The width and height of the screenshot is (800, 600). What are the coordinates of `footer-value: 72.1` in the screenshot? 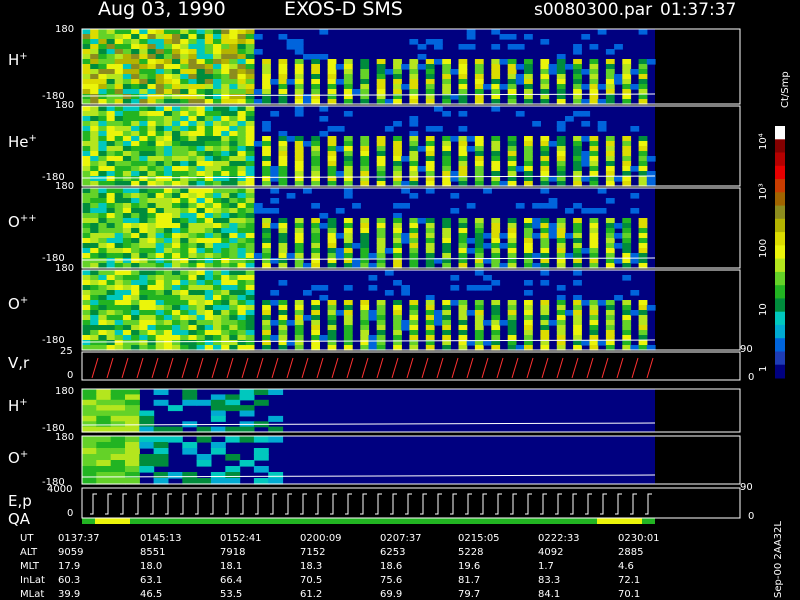 It's located at (629, 580).